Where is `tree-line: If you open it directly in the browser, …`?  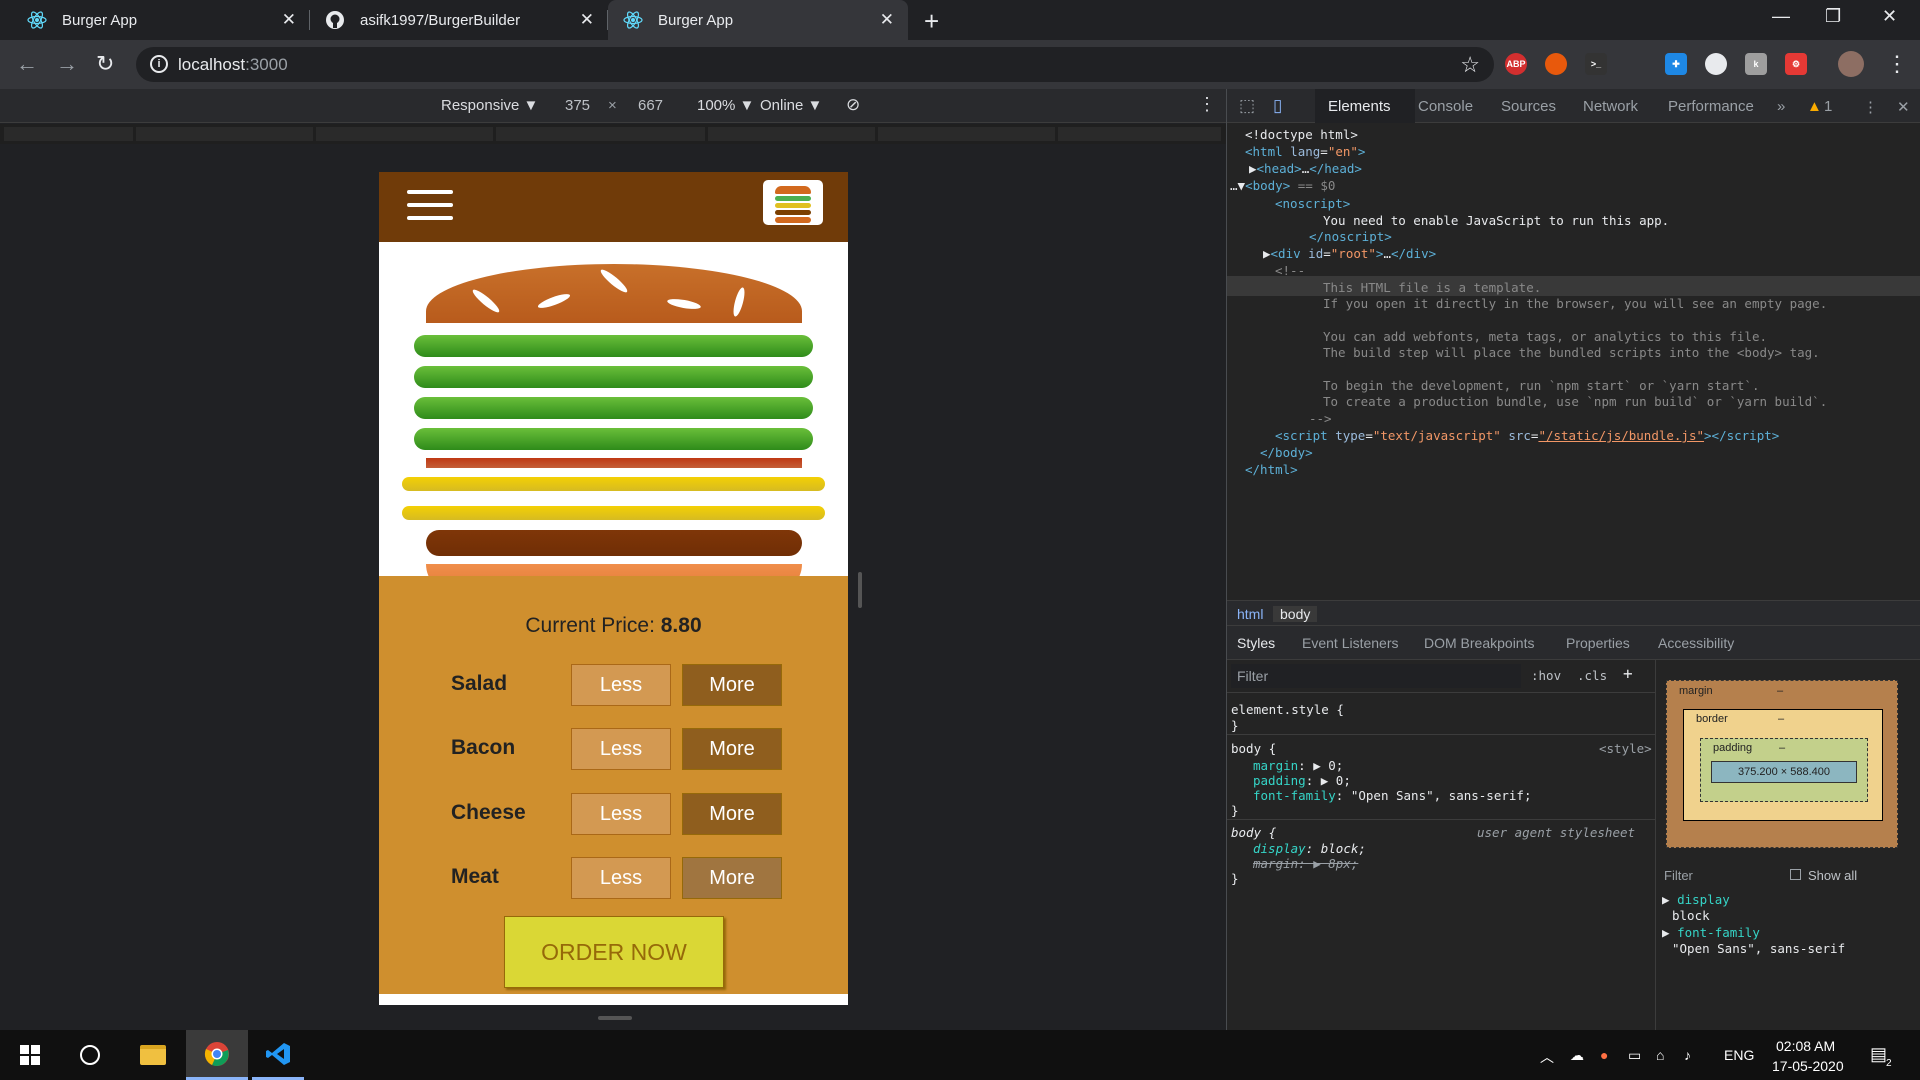 tree-line: If you open it directly in the browser, … is located at coordinates (1575, 303).